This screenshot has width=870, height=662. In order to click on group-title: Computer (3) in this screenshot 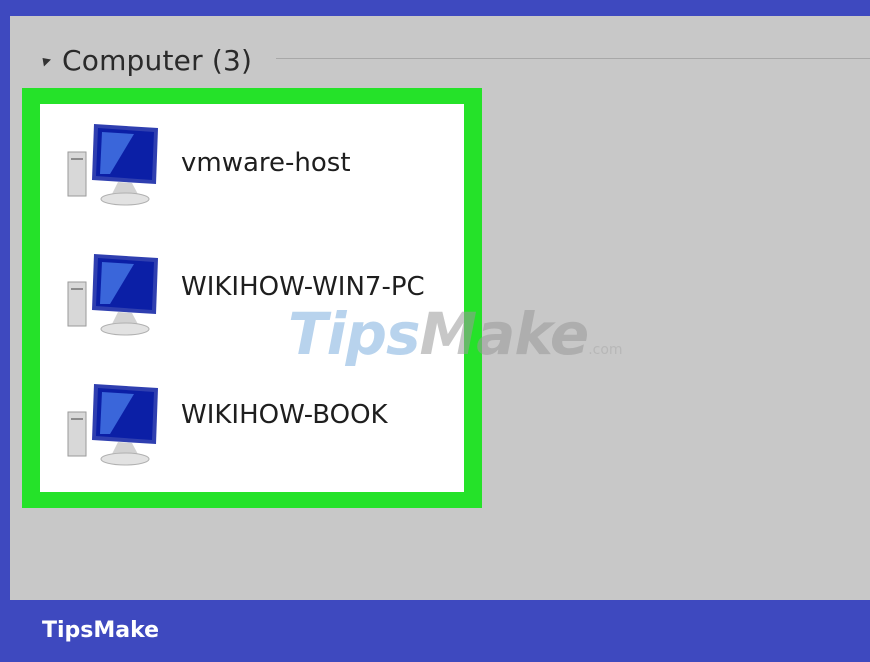, I will do `click(157, 60)`.